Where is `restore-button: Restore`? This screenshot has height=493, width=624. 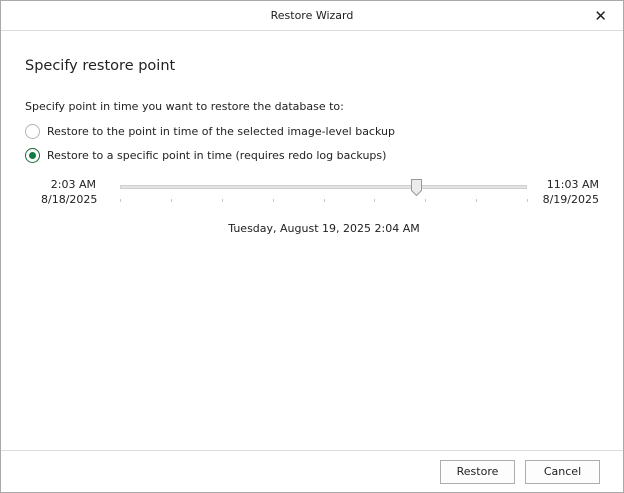 restore-button: Restore is located at coordinates (477, 472).